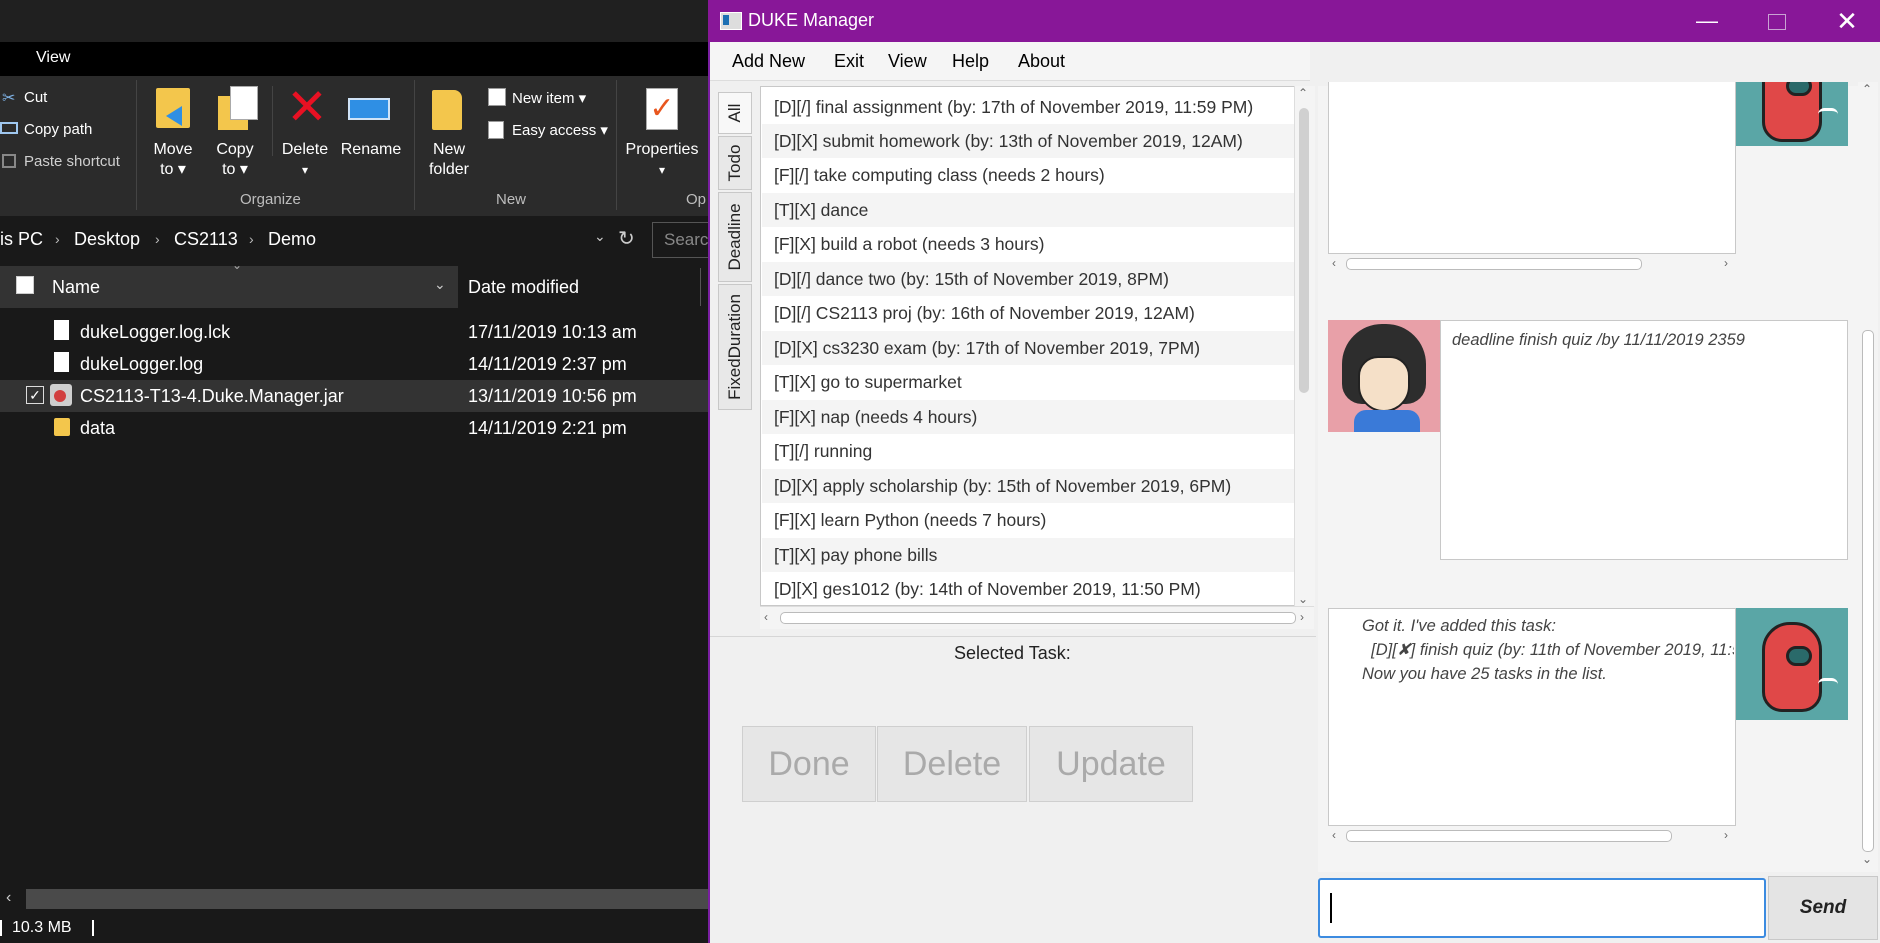 The image size is (1880, 943). I want to click on dialog-scroll-thumb, so click(1868, 591).